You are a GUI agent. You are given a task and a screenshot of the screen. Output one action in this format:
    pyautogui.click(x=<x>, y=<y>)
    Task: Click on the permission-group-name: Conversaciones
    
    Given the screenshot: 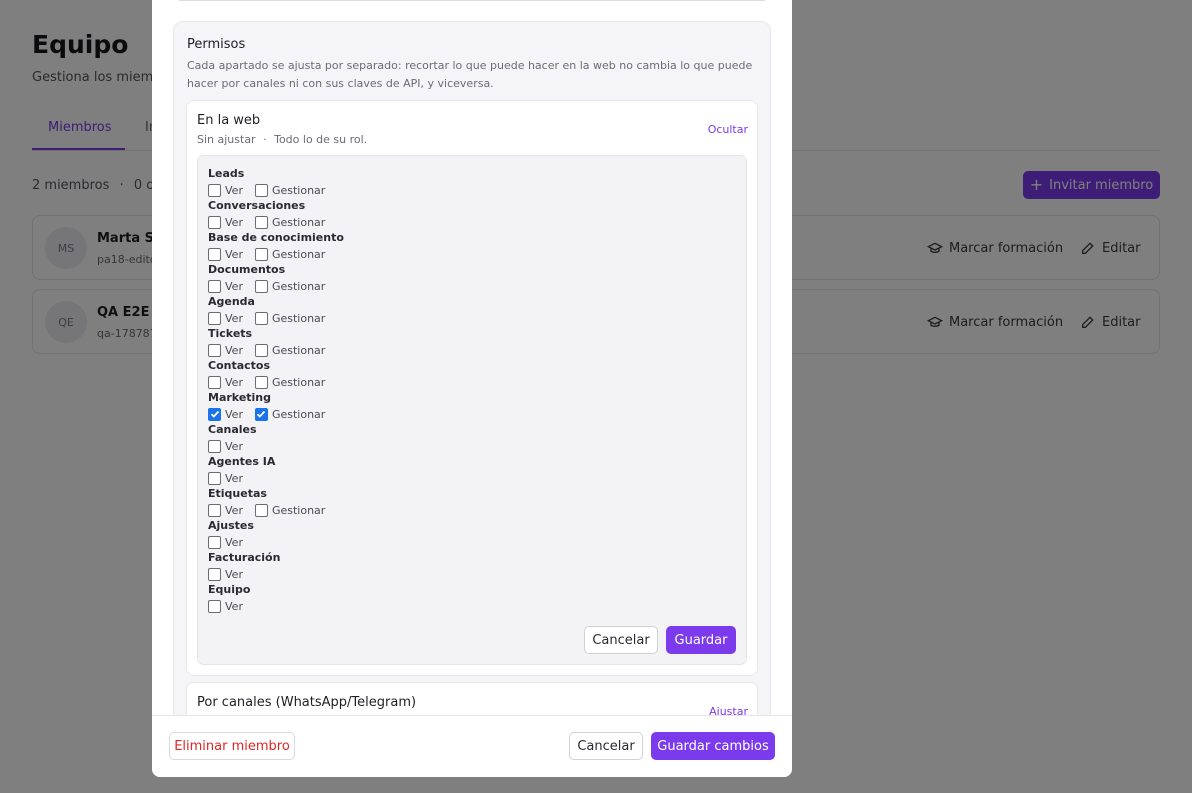 What is the action you would take?
    pyautogui.click(x=257, y=205)
    